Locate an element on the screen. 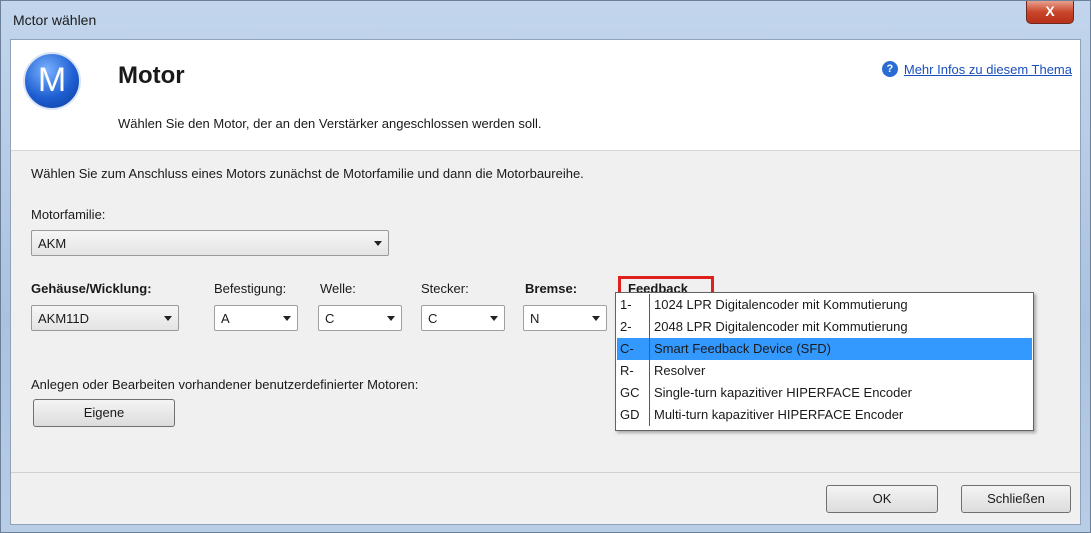 The height and width of the screenshot is (533, 1091). option-label: Smart Feedback Device (SFD) is located at coordinates (742, 348).